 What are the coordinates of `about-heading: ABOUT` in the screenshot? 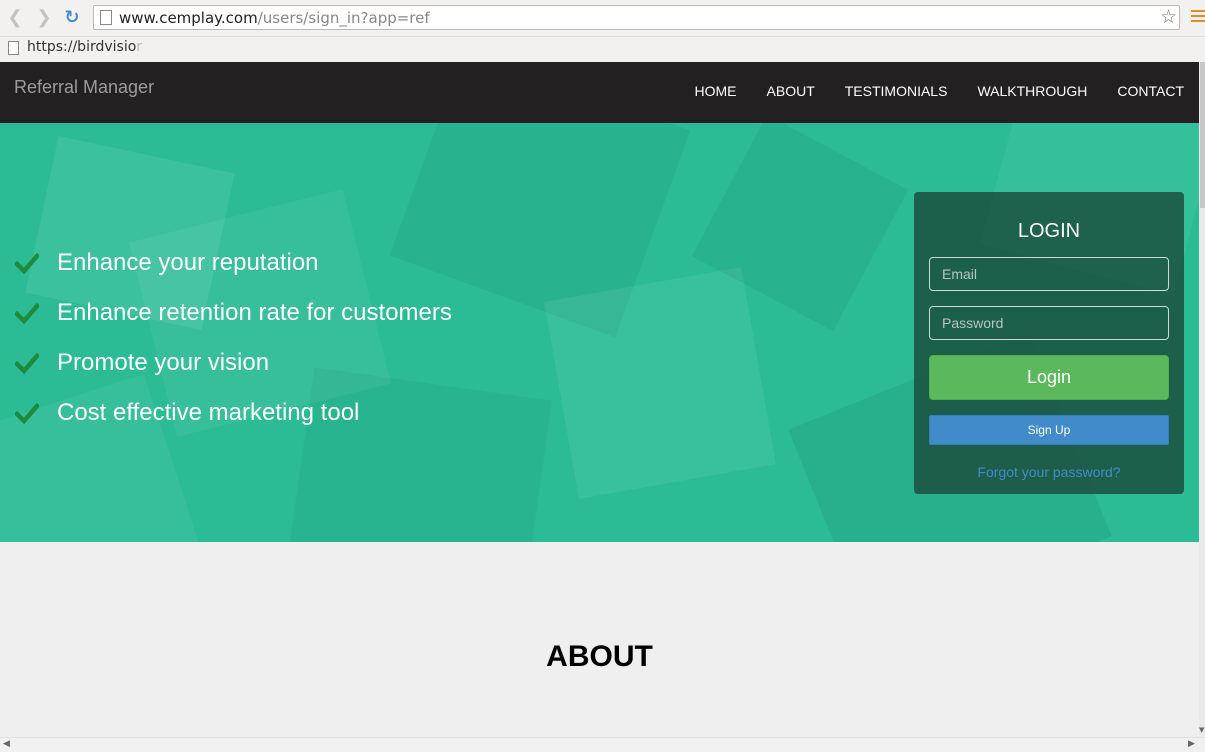 It's located at (599, 656).